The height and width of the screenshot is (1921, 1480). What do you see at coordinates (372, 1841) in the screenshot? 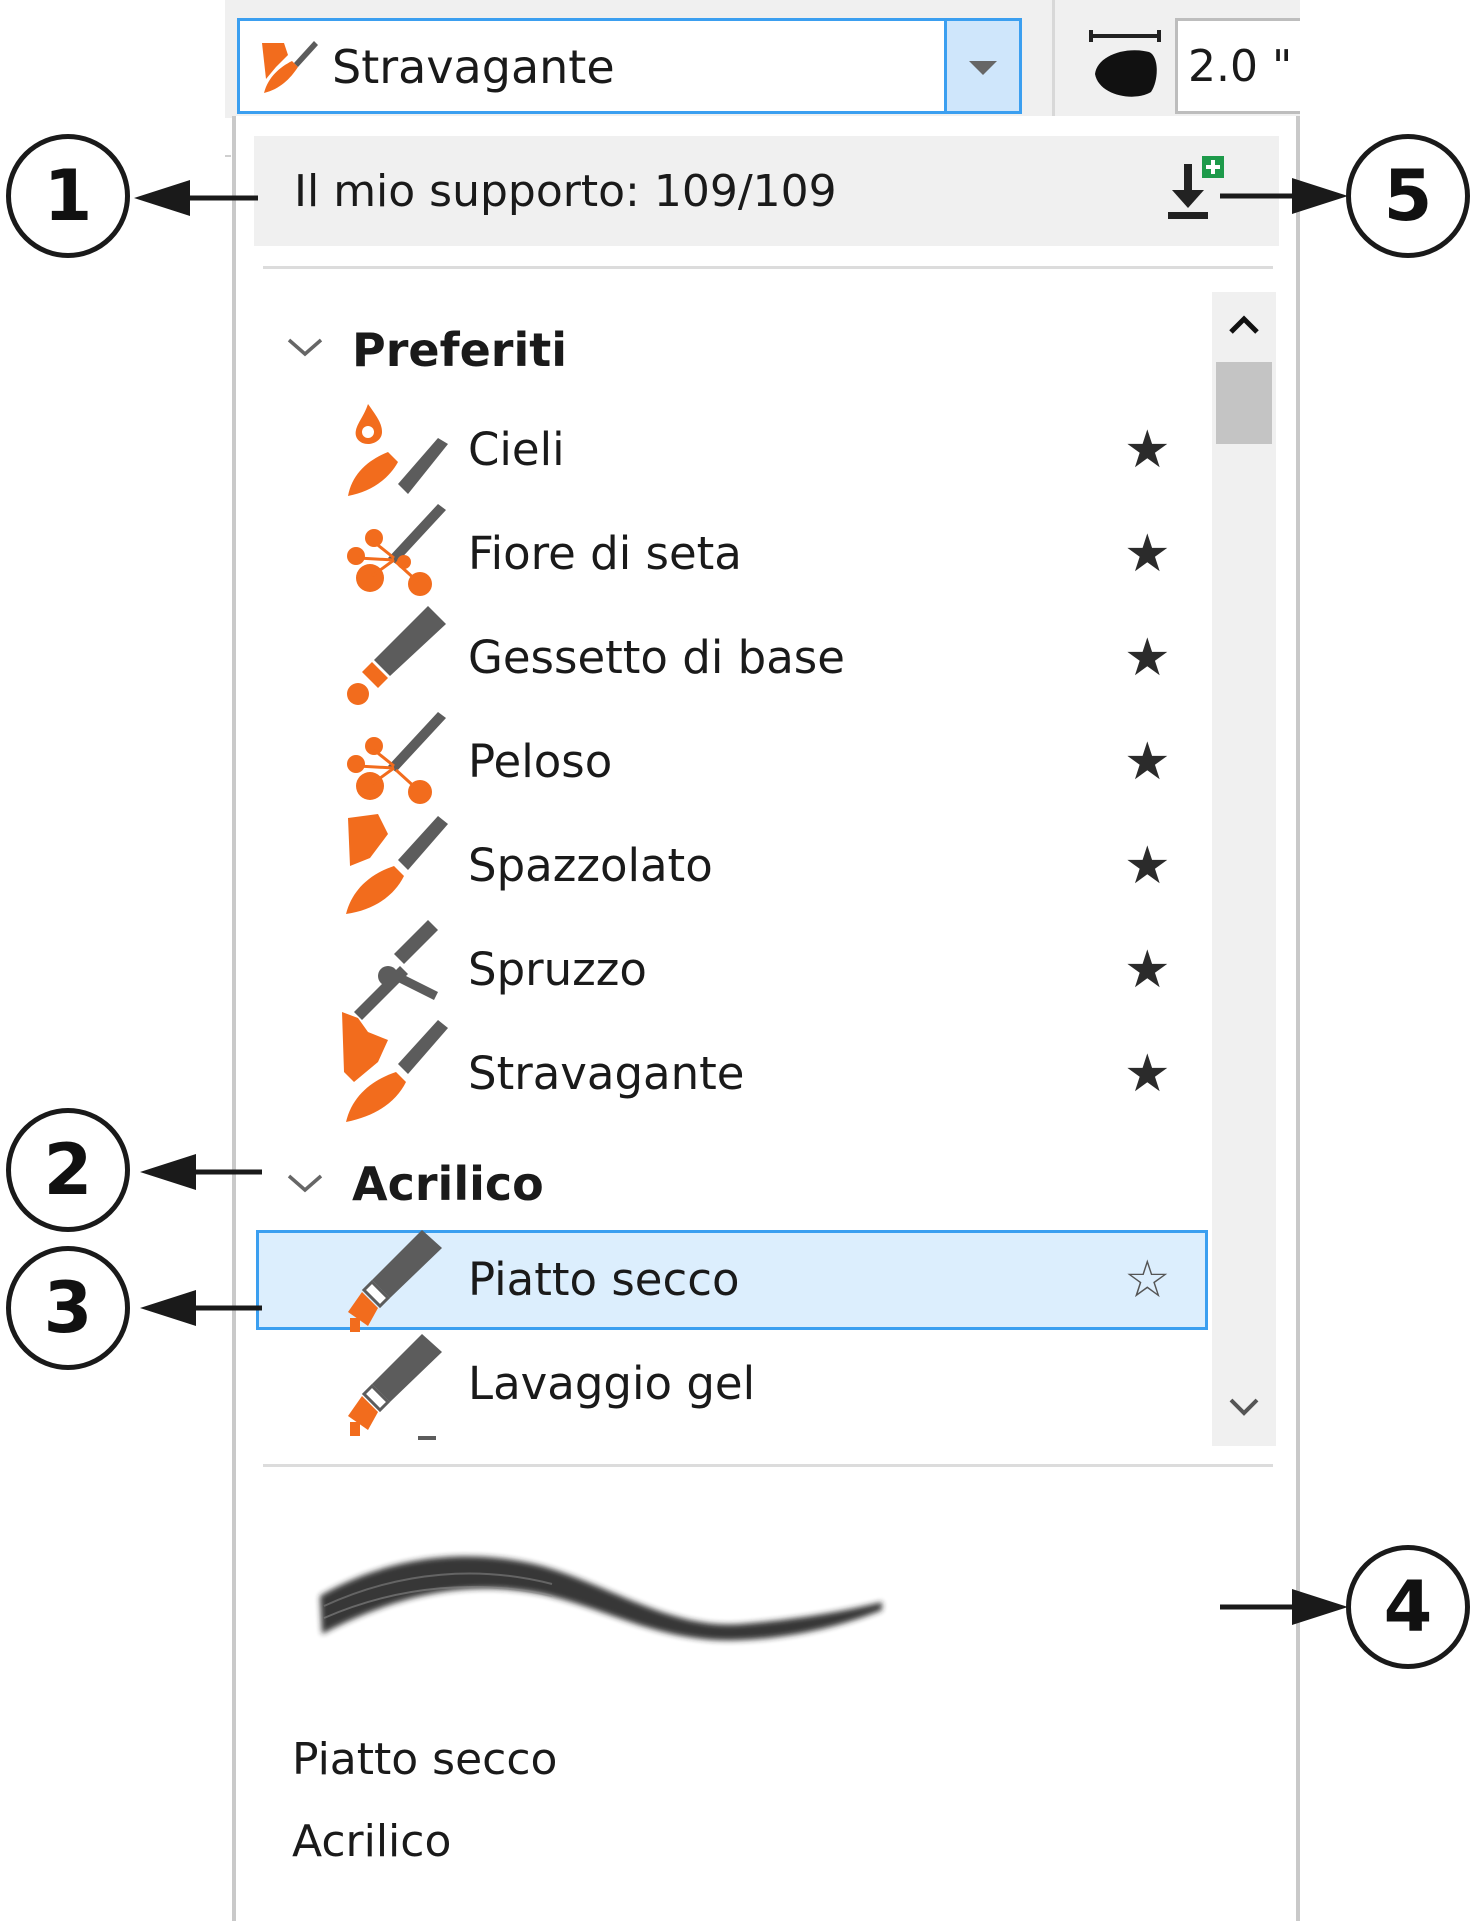
I see `preview-category: Acrilico` at bounding box center [372, 1841].